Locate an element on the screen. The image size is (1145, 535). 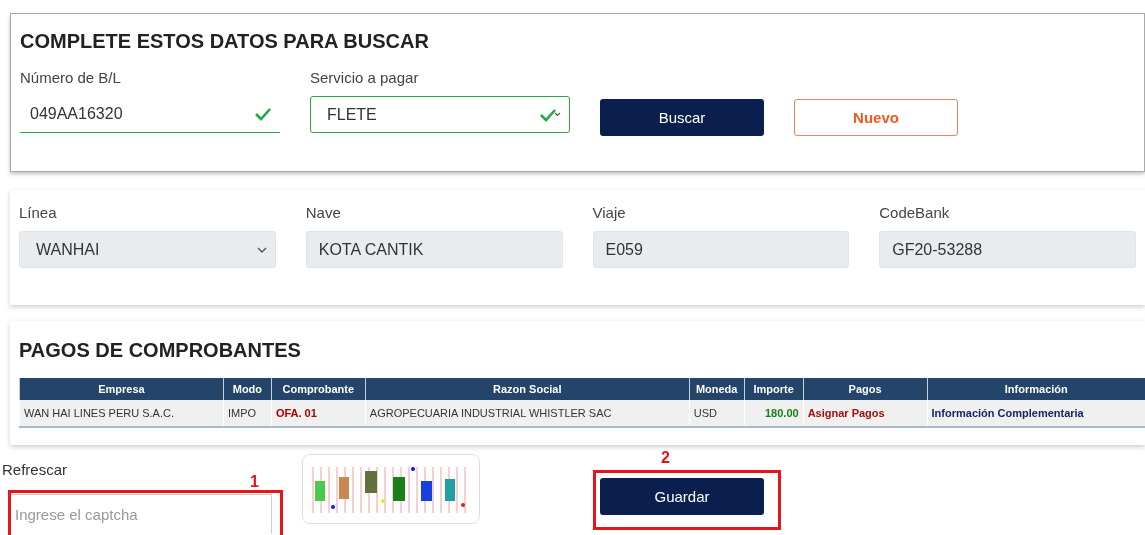
table-cell: IMPO is located at coordinates (247, 413).